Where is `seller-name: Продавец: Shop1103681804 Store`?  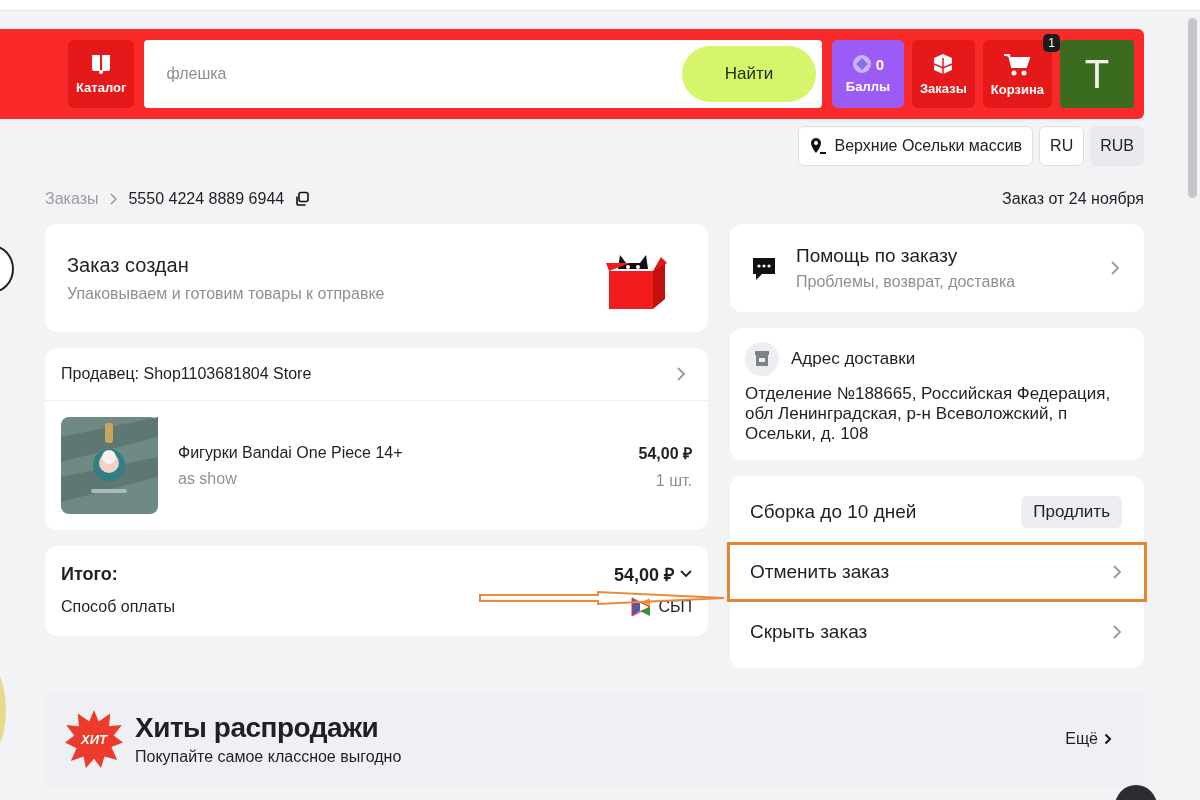 seller-name: Продавец: Shop1103681804 Store is located at coordinates (186, 374).